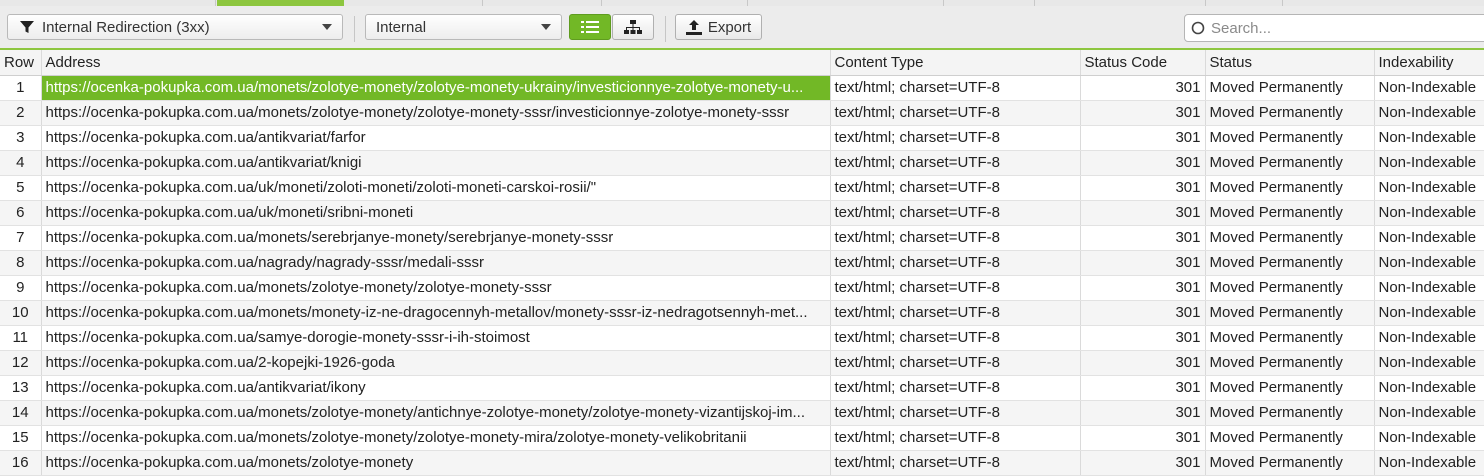  What do you see at coordinates (1143, 63) in the screenshot?
I see `column-header-status-code: Status Code` at bounding box center [1143, 63].